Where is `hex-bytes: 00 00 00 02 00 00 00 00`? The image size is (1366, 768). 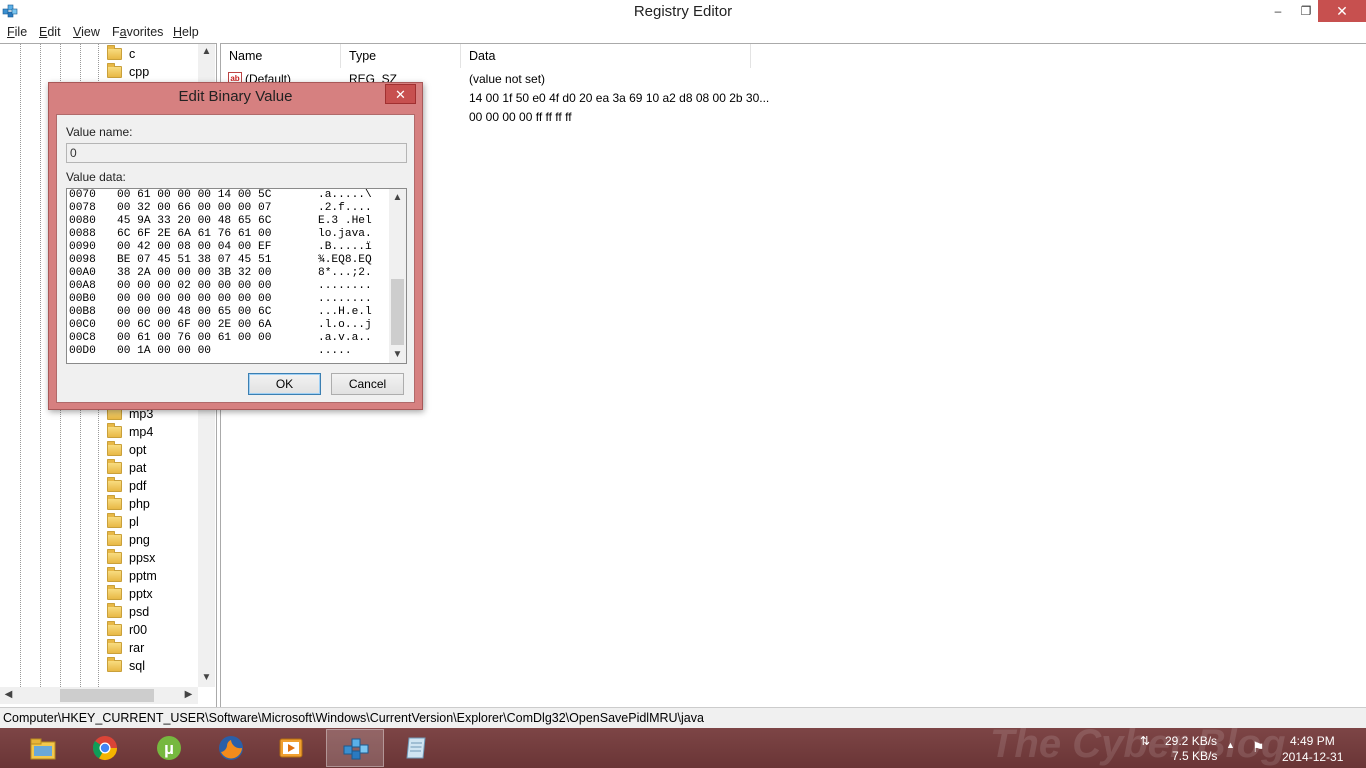
hex-bytes: 00 00 00 02 00 00 00 00 is located at coordinates (194, 286).